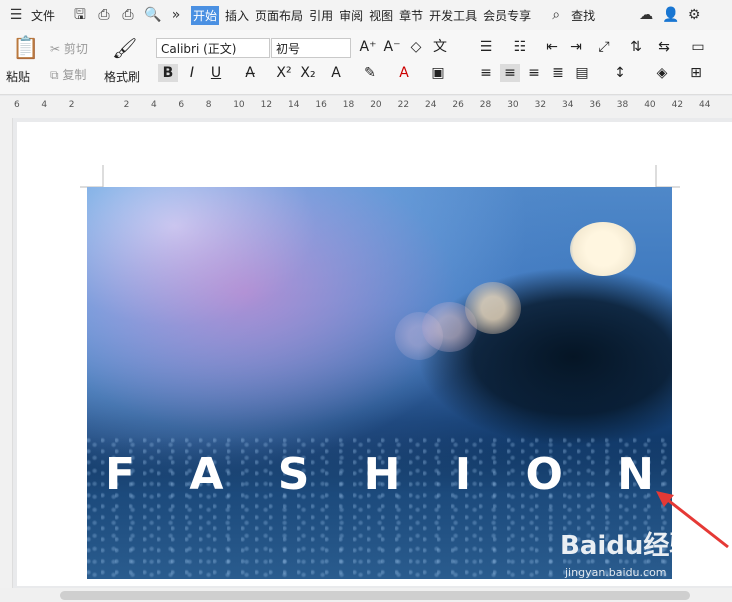 This screenshot has width=732, height=602. Describe the element at coordinates (120, 474) in the screenshot. I see `fashion-letter: F` at that location.